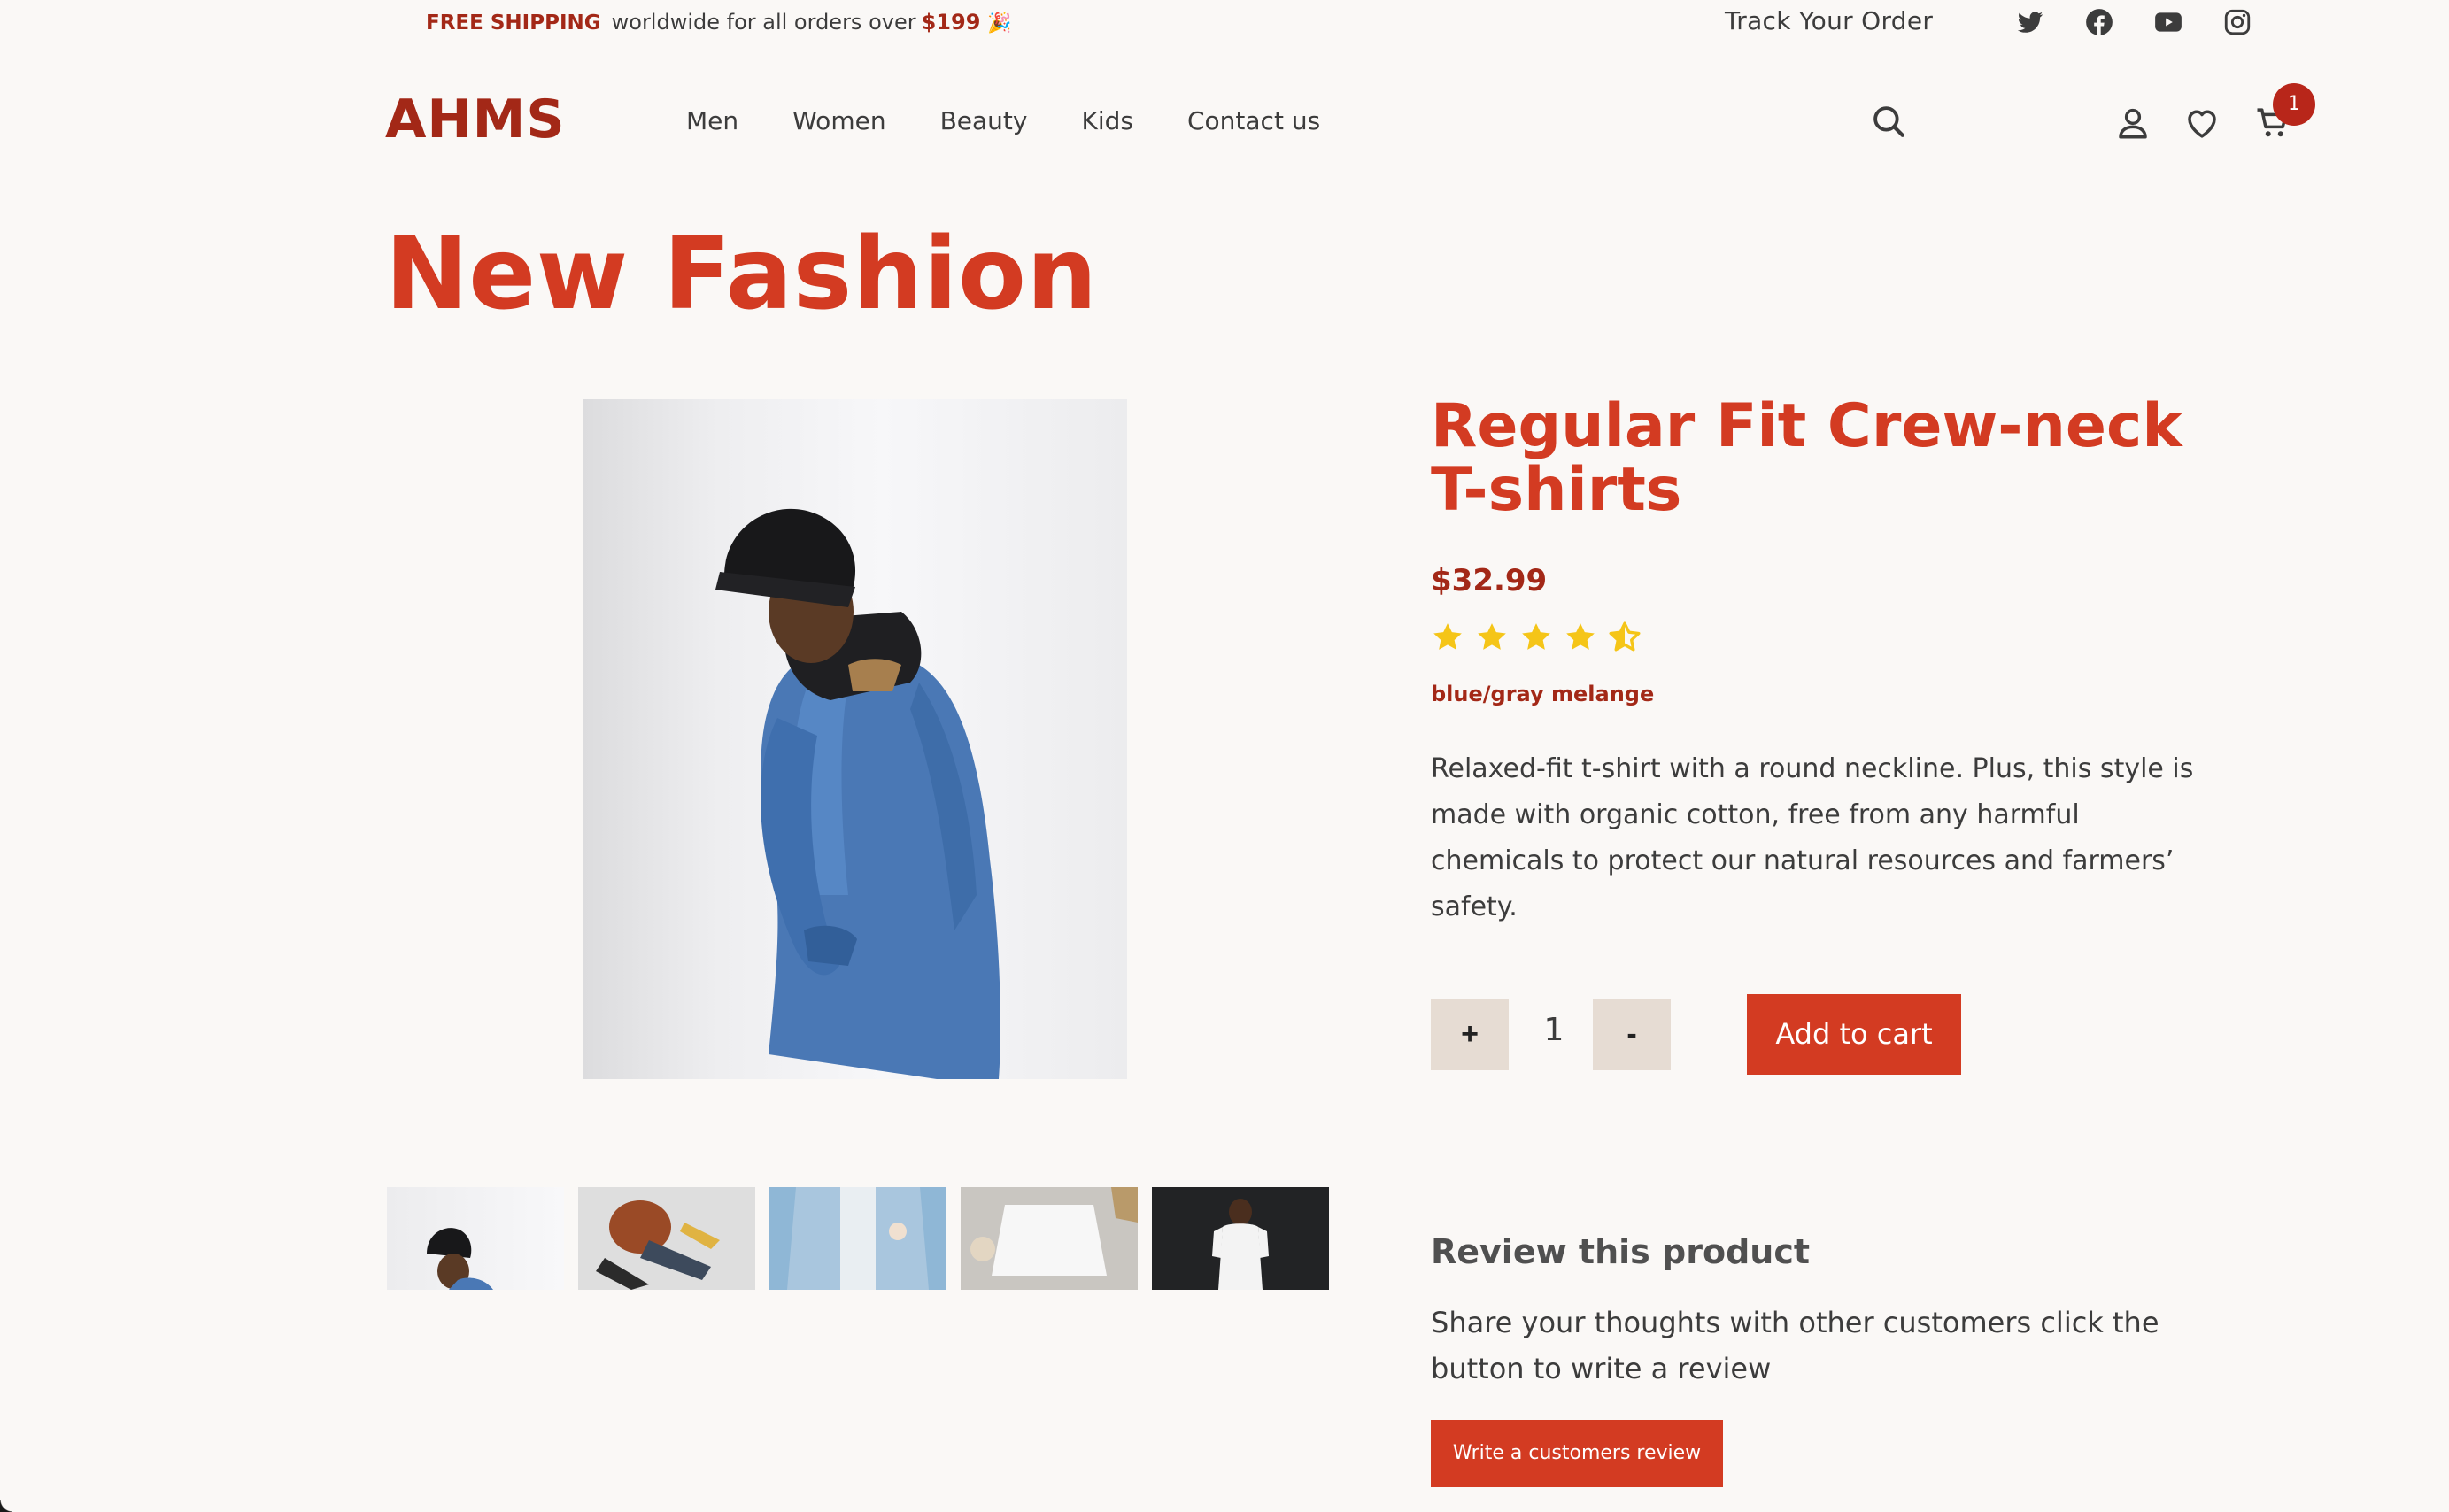 Image resolution: width=2449 pixels, height=1512 pixels. Describe the element at coordinates (712, 120) in the screenshot. I see `nav-men: Men` at that location.